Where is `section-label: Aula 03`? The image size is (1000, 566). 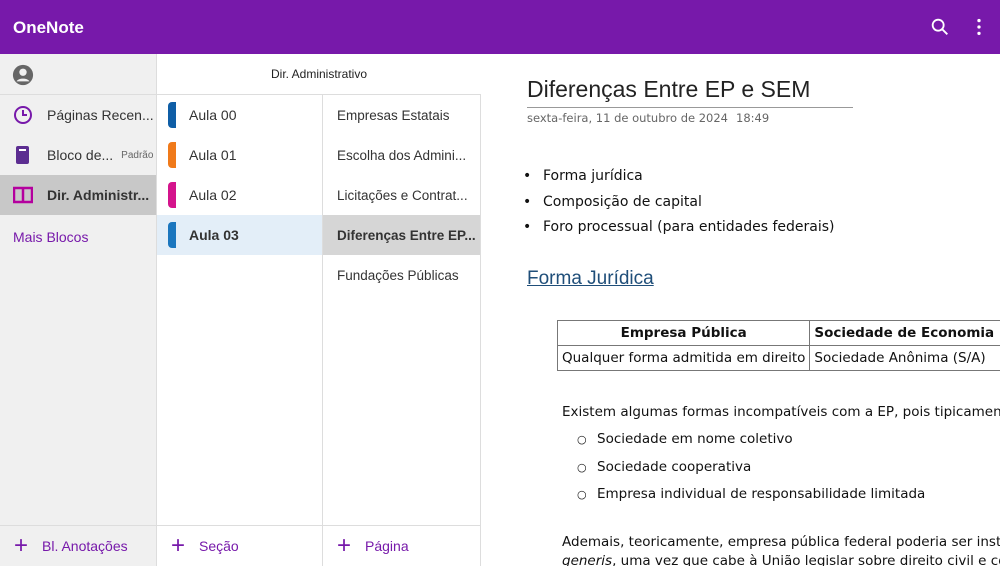 section-label: Aula 03 is located at coordinates (214, 235).